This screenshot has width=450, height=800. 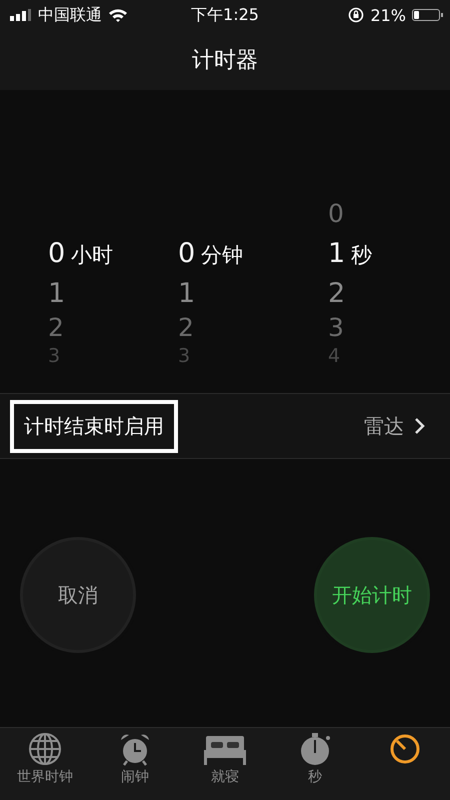 What do you see at coordinates (336, 214) in the screenshot?
I see `picker-option: 0` at bounding box center [336, 214].